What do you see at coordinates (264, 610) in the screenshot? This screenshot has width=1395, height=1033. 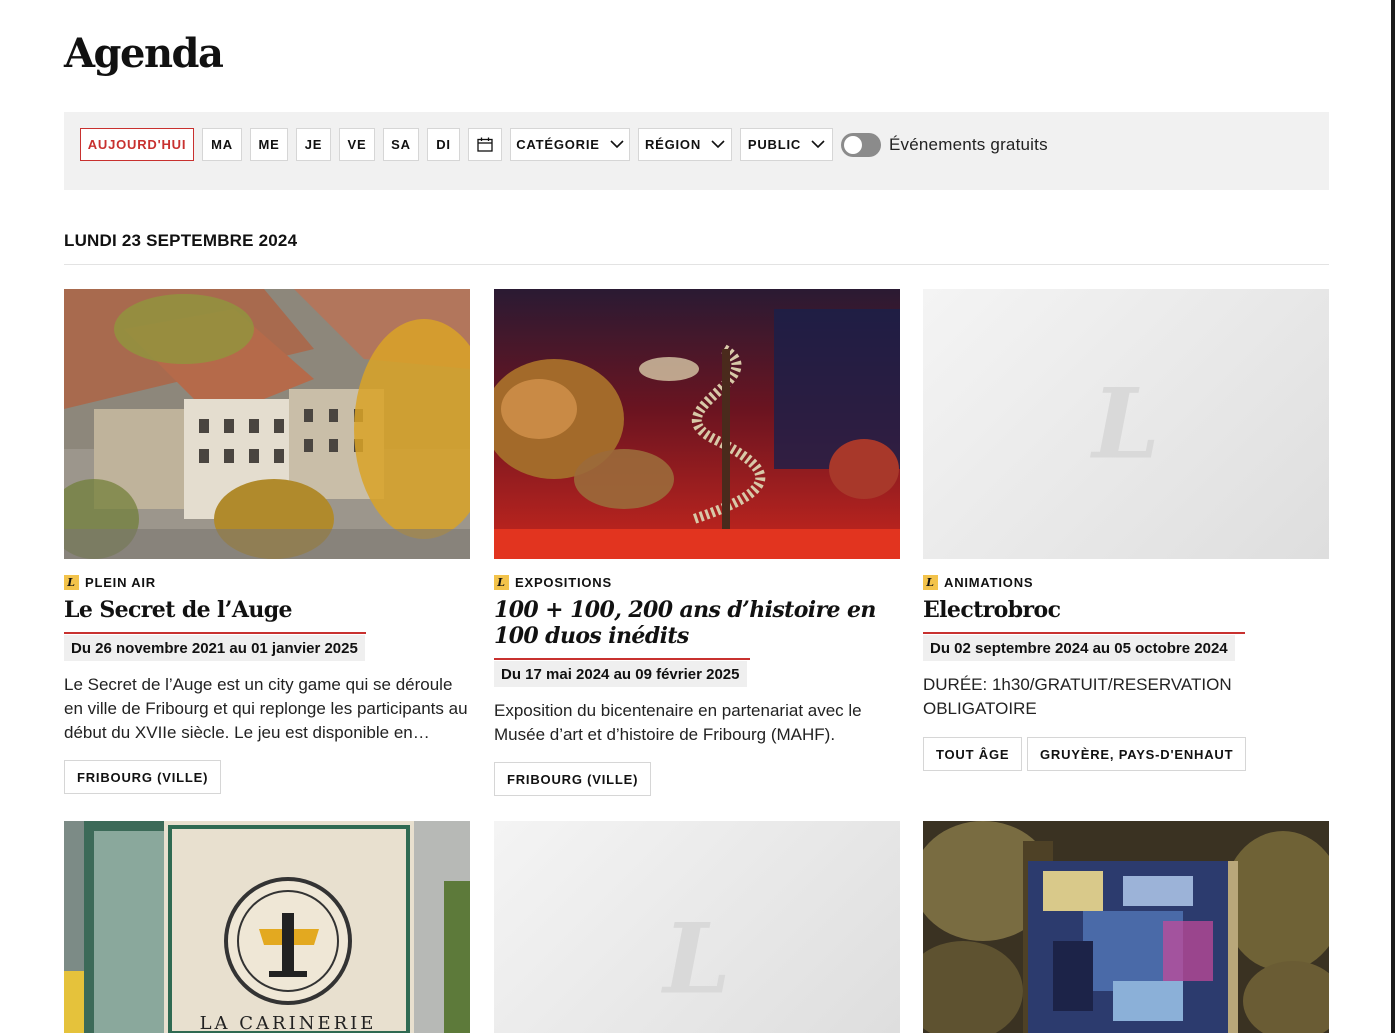 I see `event-title: Le Secret de l’Auge` at bounding box center [264, 610].